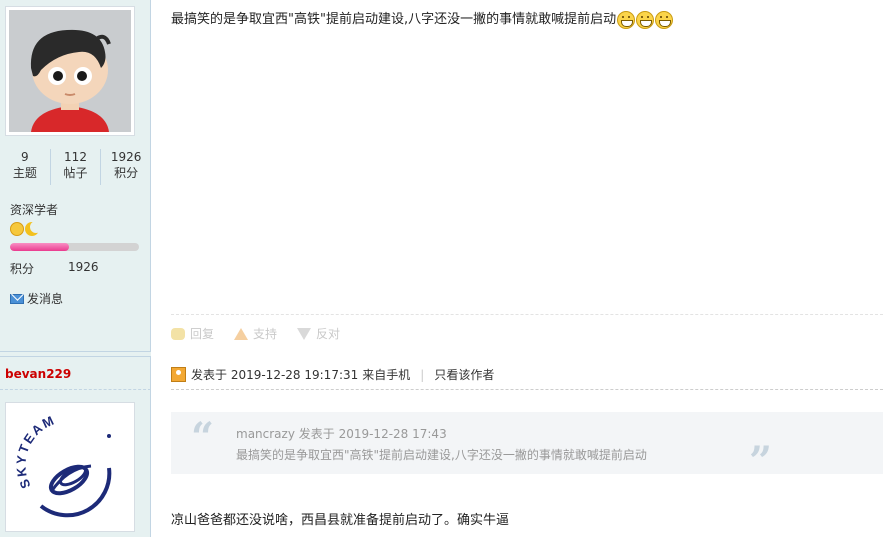 The height and width of the screenshot is (537, 883). Describe the element at coordinates (75, 157) in the screenshot. I see `stat-value: 112` at that location.